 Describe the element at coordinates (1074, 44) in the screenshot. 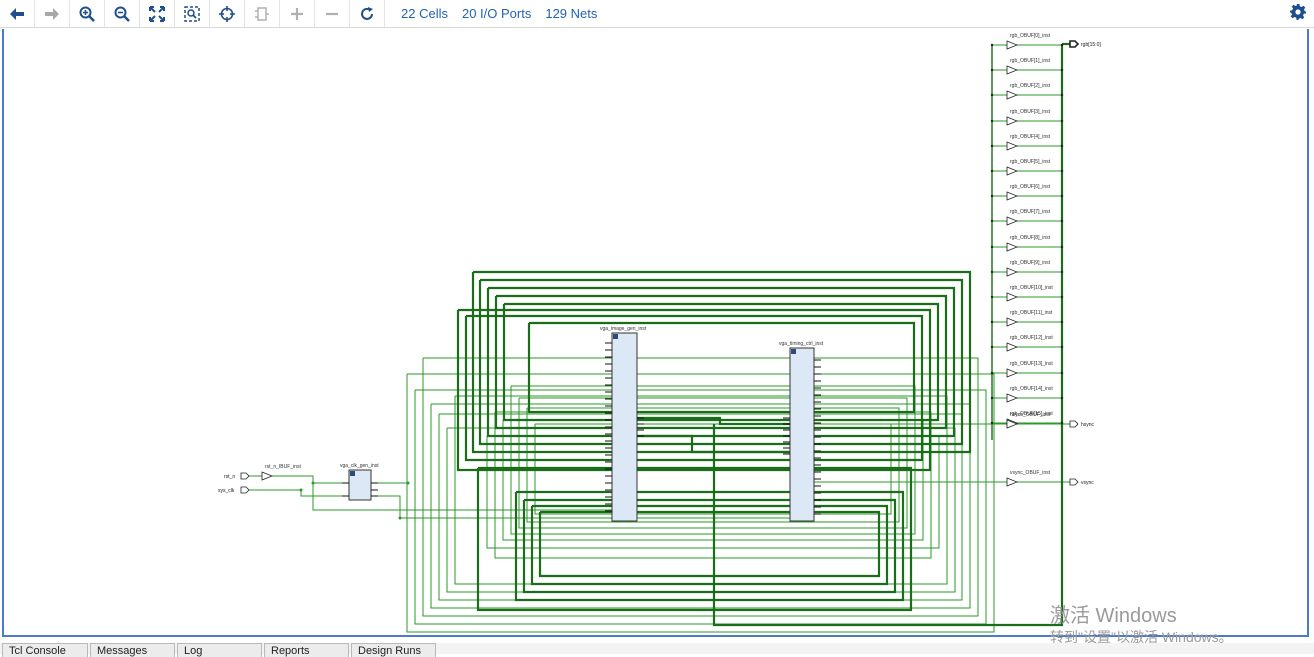

I see `rgb-port-icon` at that location.